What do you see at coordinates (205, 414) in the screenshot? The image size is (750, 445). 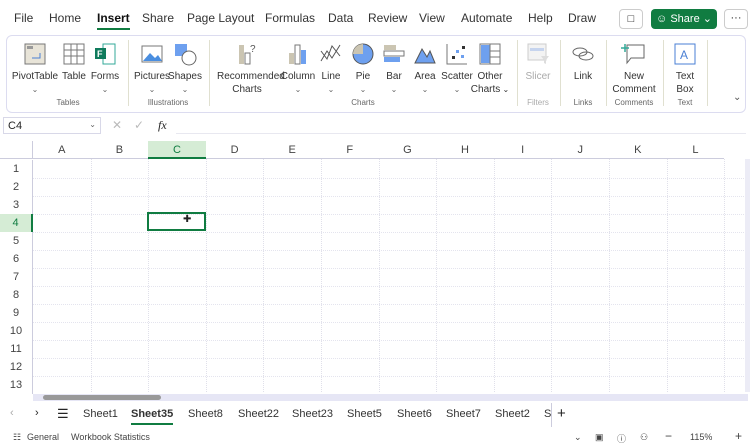 I see `sheet-tab-sheet8: Sheet8` at bounding box center [205, 414].